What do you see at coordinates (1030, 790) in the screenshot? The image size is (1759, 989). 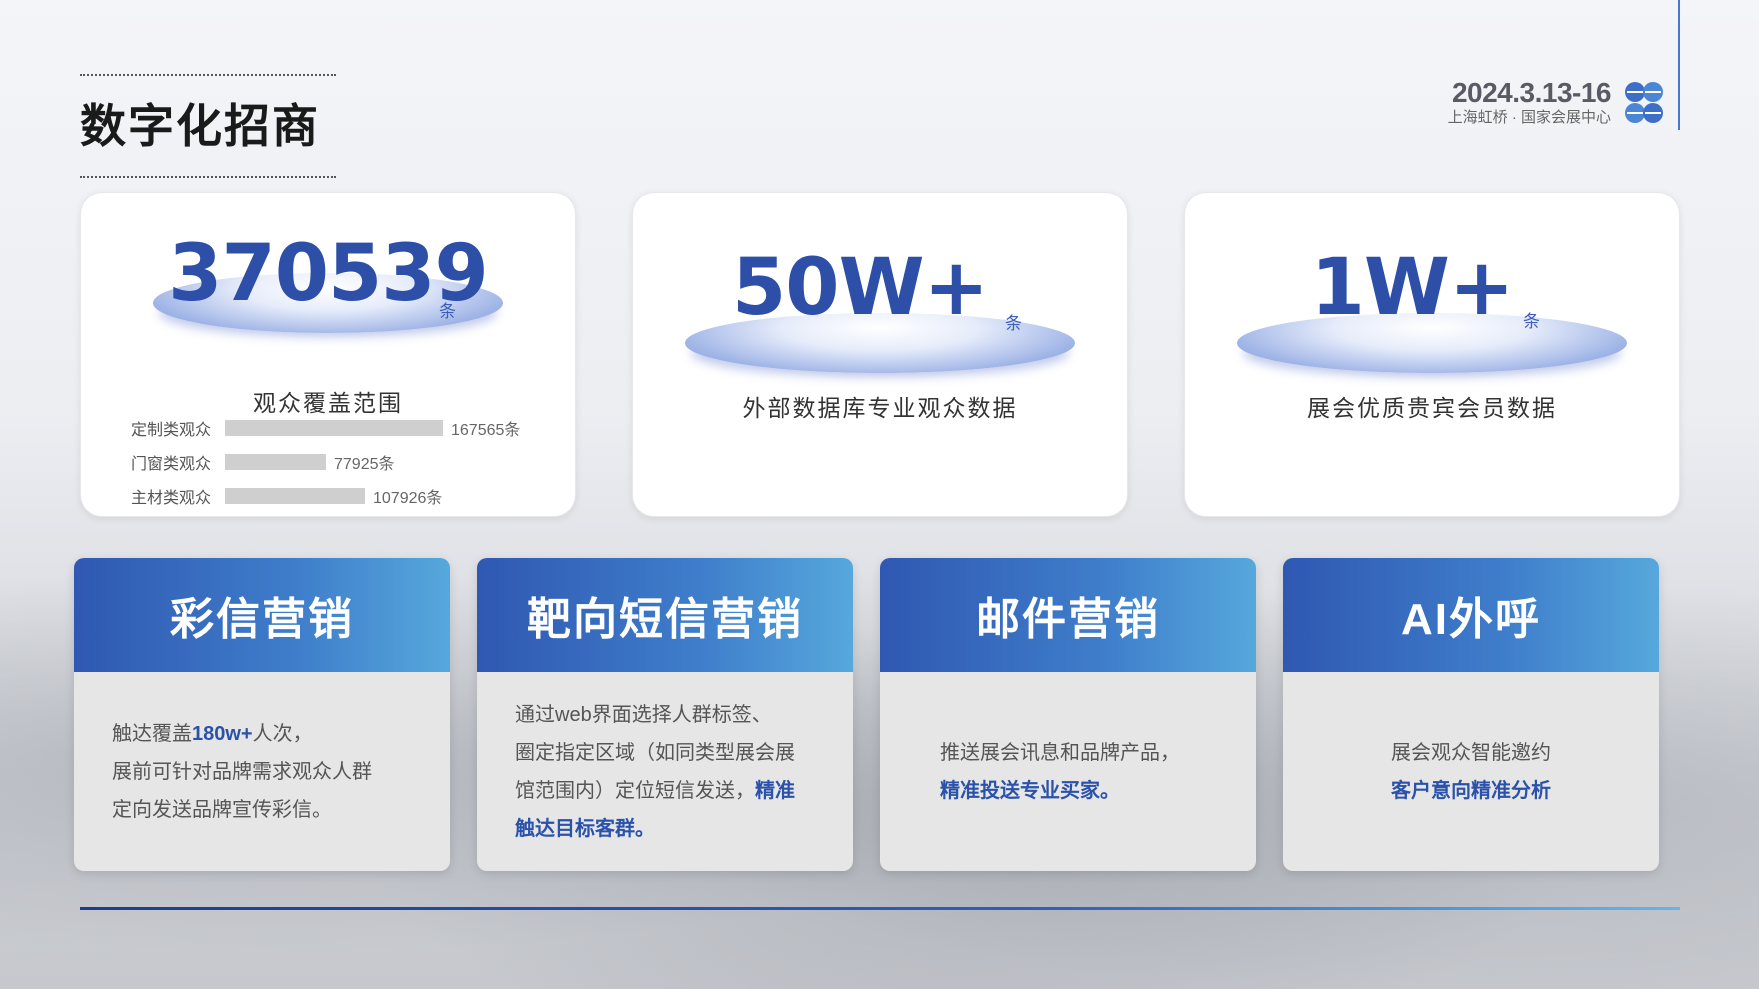 I see `highlight-text: 精准投送专业买家。` at bounding box center [1030, 790].